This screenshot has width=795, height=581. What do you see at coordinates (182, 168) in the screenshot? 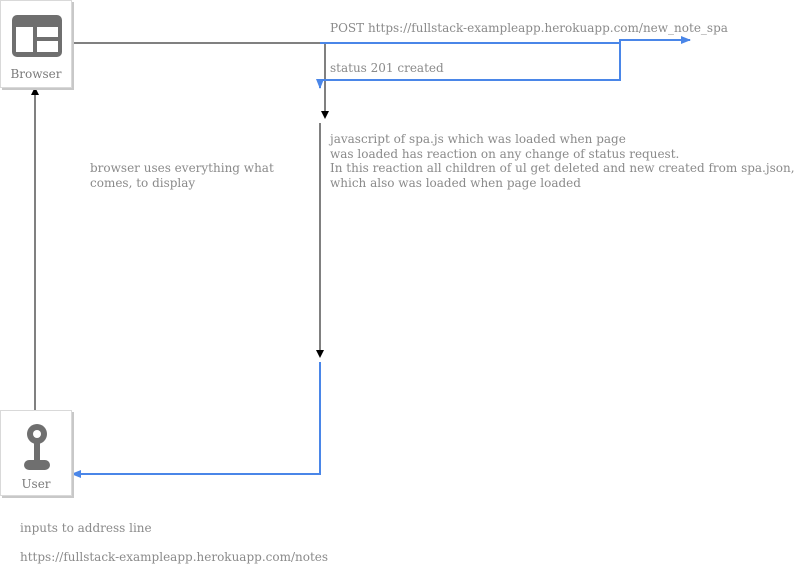
I see `browser-display-line: browser uses everything what` at bounding box center [182, 168].